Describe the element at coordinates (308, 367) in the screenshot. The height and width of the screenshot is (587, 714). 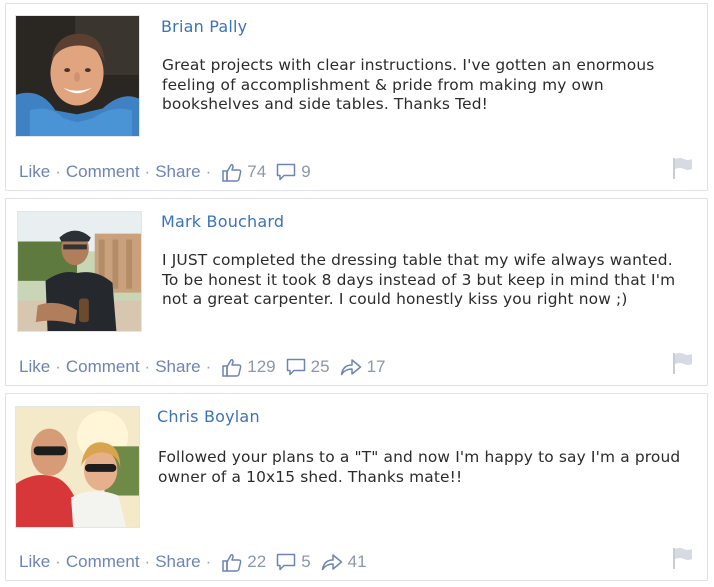
I see `comment-count: 25` at that location.